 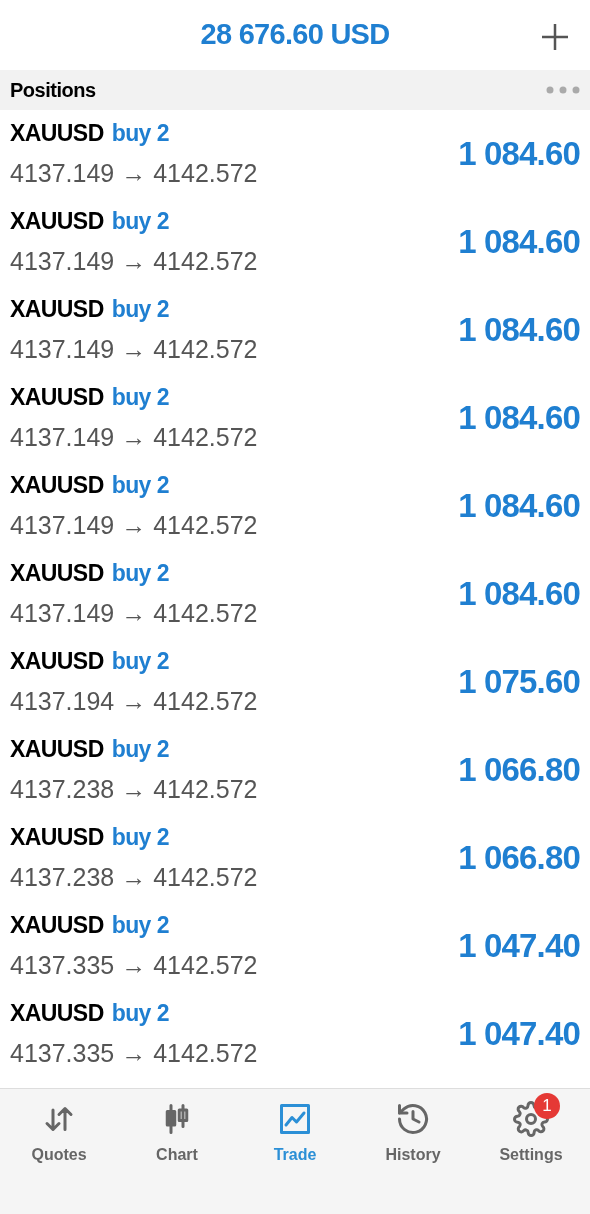 I want to click on account-balance: 28 676.60 USD, so click(x=295, y=35).